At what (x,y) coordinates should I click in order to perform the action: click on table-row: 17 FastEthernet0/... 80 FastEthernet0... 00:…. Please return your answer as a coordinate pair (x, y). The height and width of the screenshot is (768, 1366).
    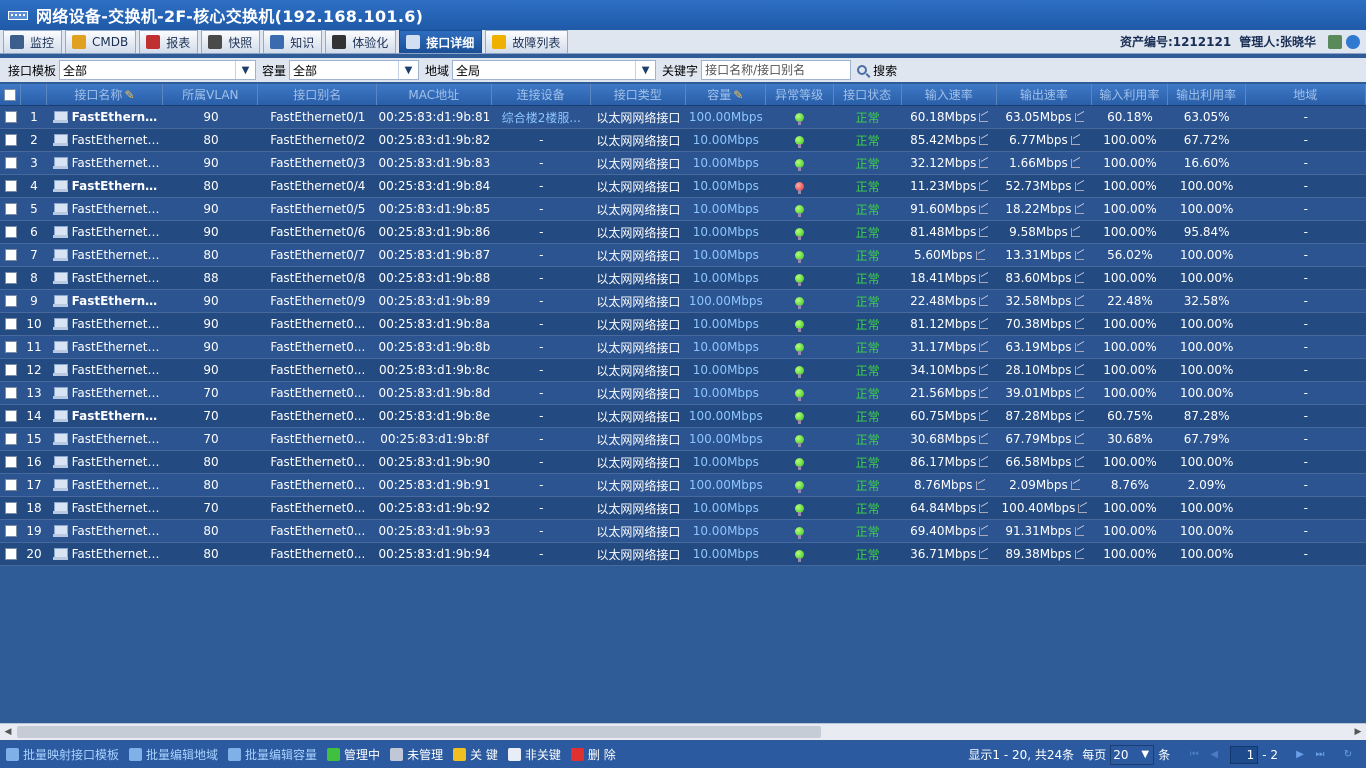
    Looking at the image, I should click on (683, 485).